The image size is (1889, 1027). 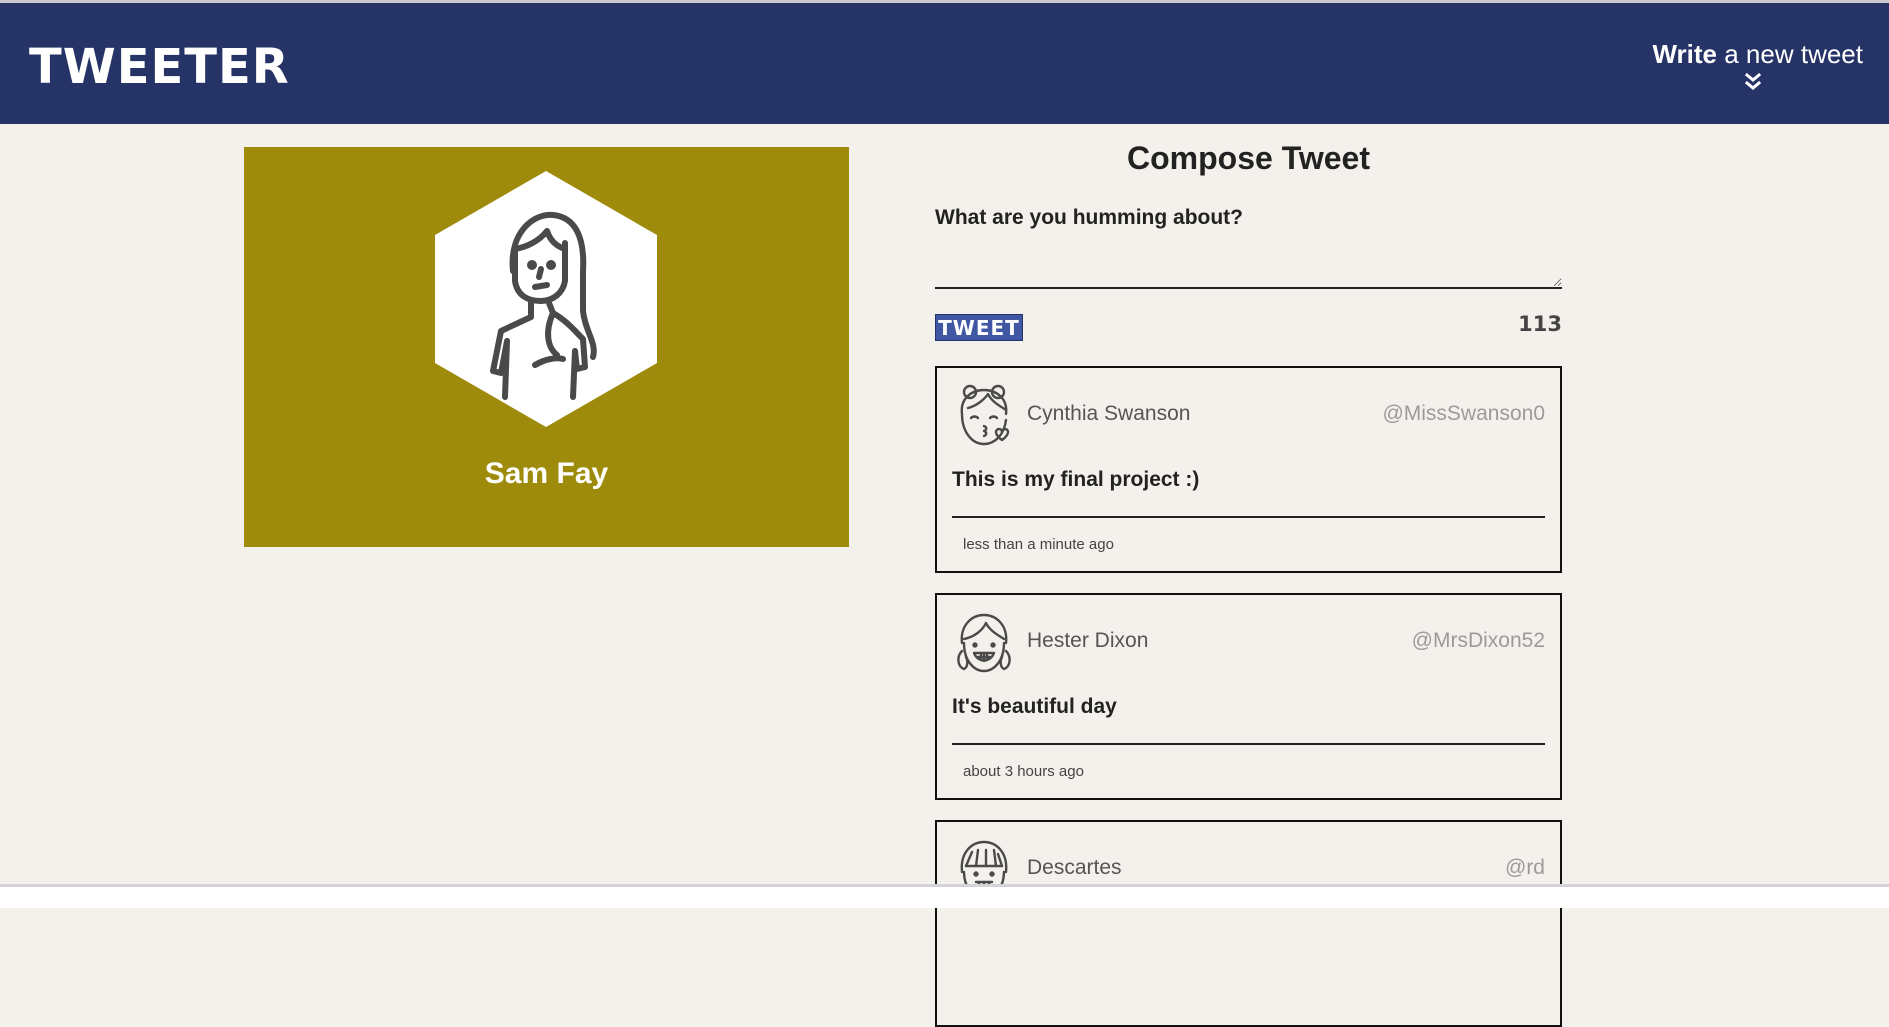 I want to click on write-new-tweet-label: Write a new tweet, so click(x=1757, y=54).